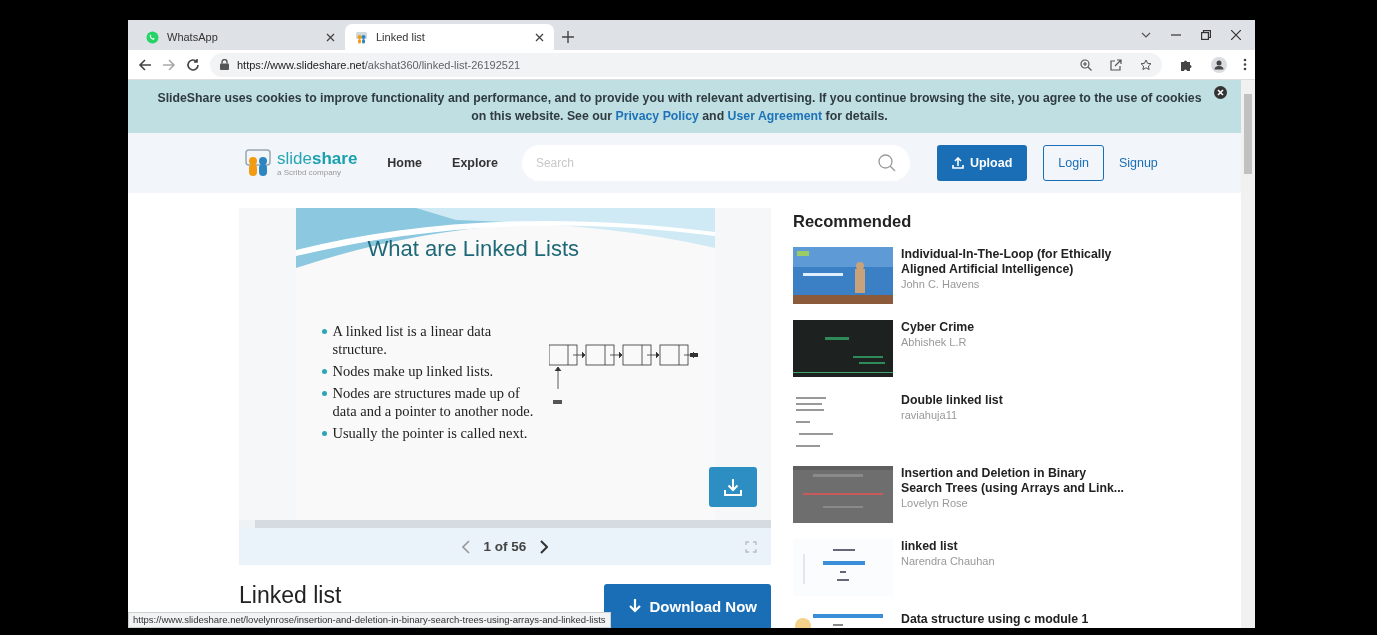 The image size is (1377, 635). I want to click on recommendation-title: Data structure using c module 1, so click(1014, 619).